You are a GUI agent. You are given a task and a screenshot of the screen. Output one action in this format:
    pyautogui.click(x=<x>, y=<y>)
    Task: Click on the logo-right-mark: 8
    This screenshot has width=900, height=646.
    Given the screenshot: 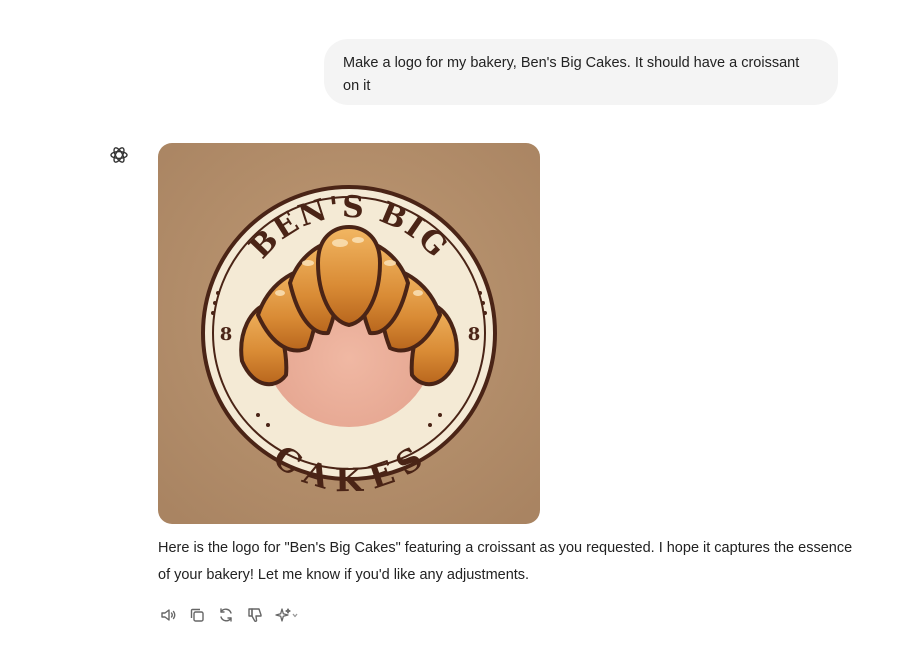 What is the action you would take?
    pyautogui.click(x=474, y=334)
    